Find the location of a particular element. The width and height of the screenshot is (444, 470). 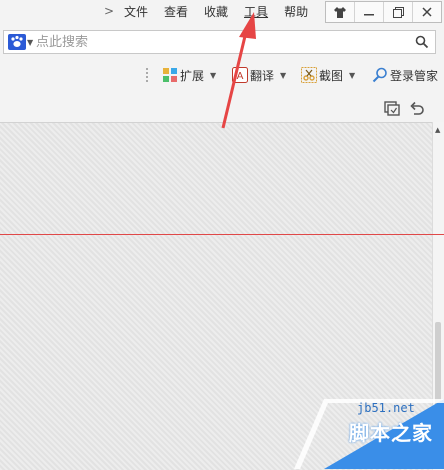

undo-icon is located at coordinates (417, 108).